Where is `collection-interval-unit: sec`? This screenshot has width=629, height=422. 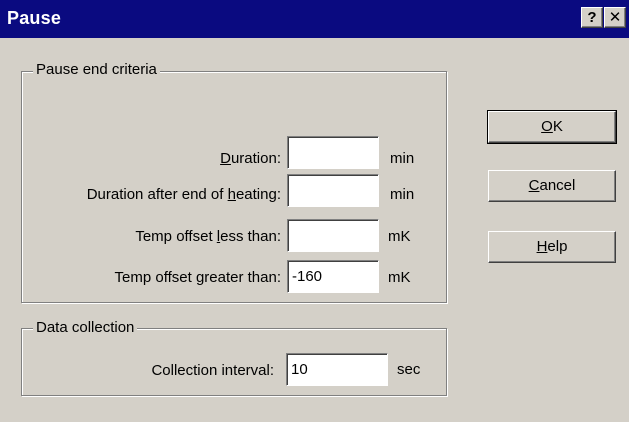 collection-interval-unit: sec is located at coordinates (409, 369).